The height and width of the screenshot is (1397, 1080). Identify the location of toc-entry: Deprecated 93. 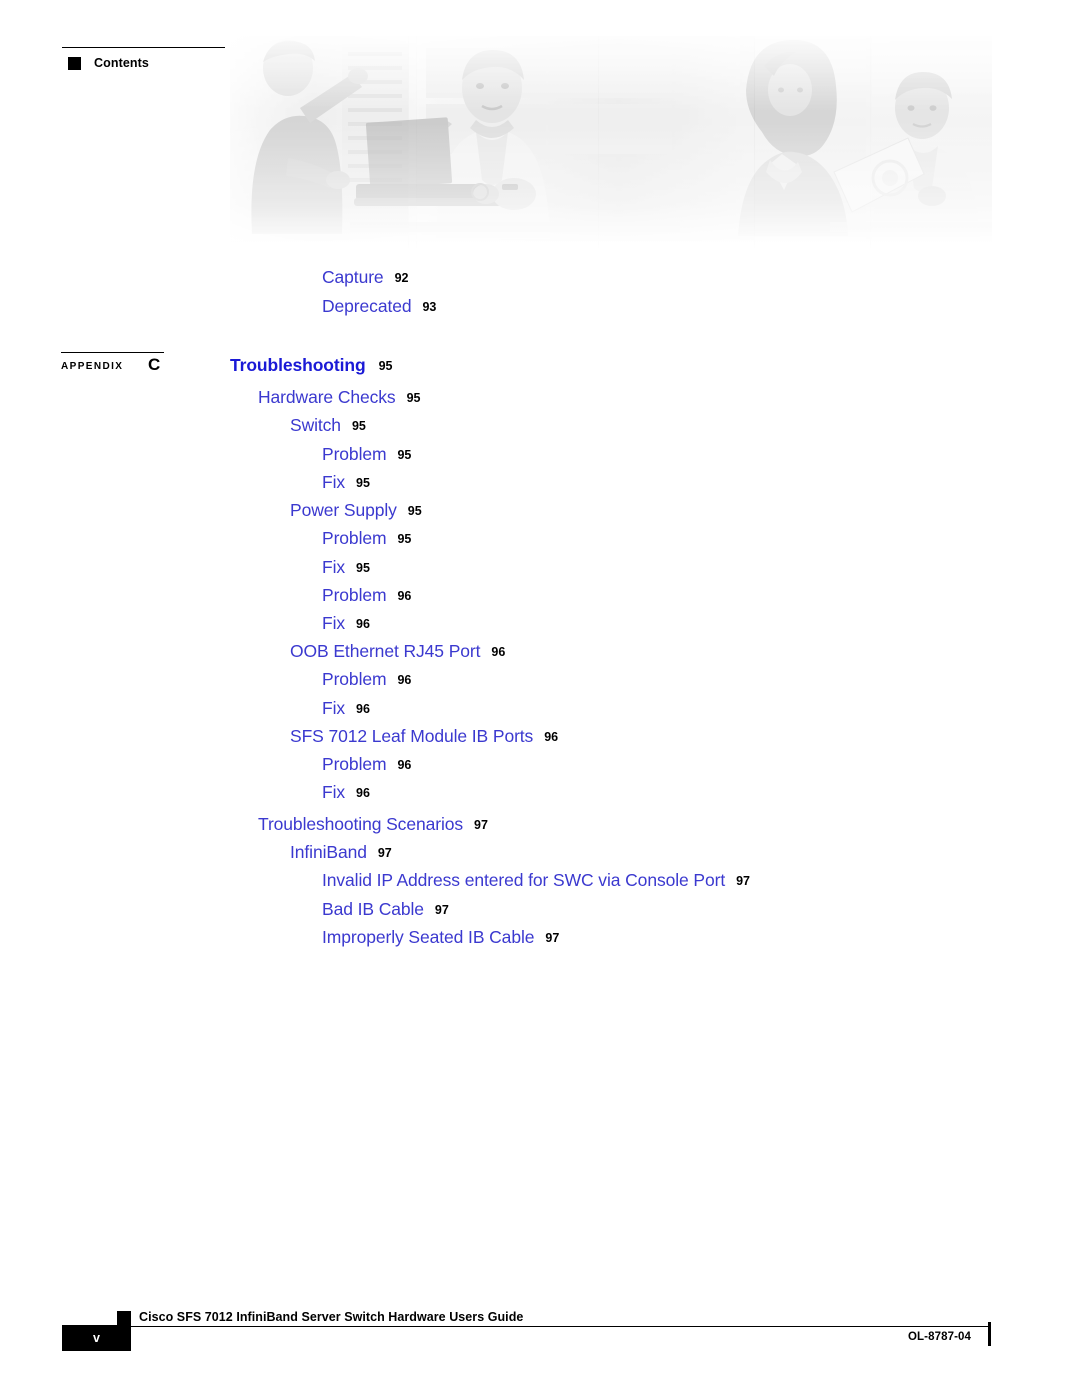
(379, 306).